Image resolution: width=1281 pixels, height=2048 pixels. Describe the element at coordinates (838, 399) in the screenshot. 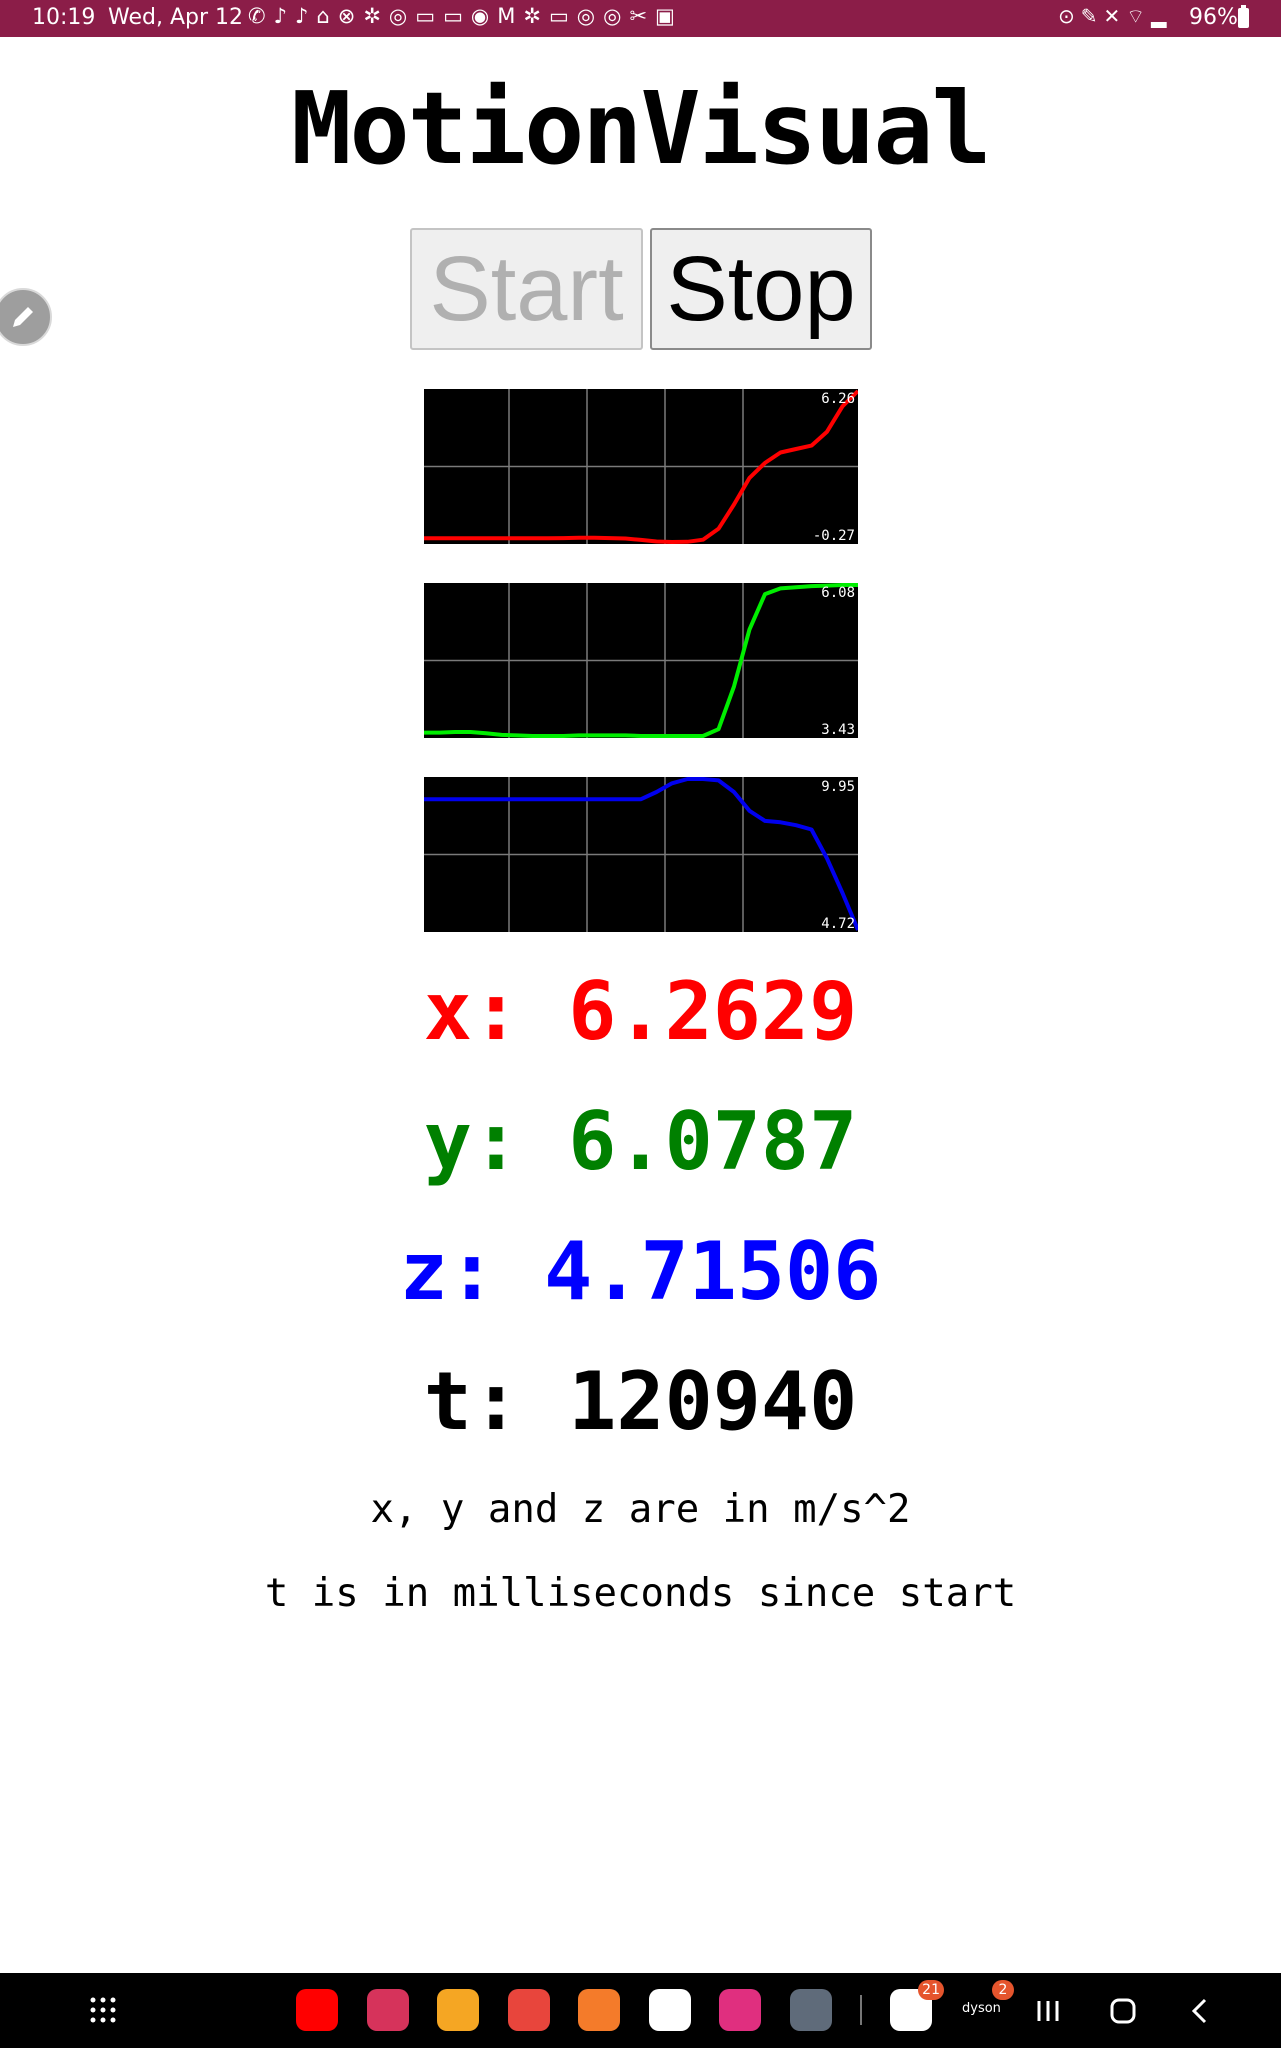

I see `graph-max-label: 6.26` at that location.